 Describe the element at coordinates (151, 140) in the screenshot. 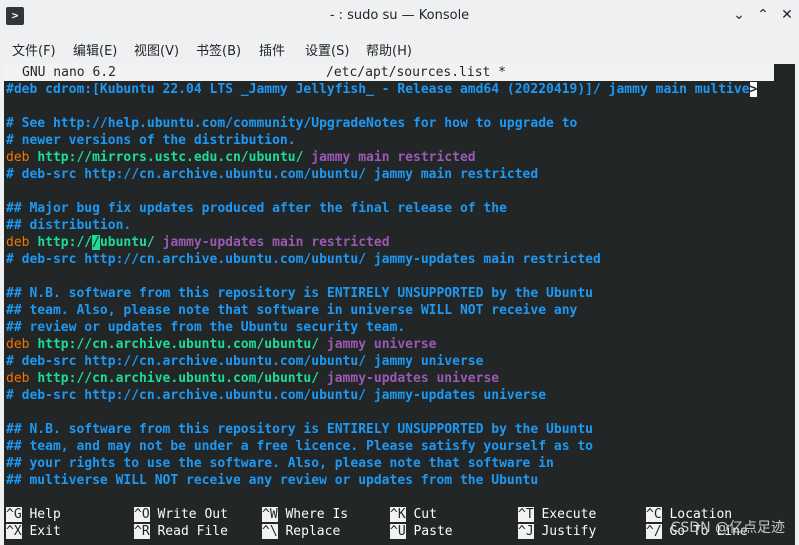

I see `editor-line: # newer versions of the distribution.` at that location.